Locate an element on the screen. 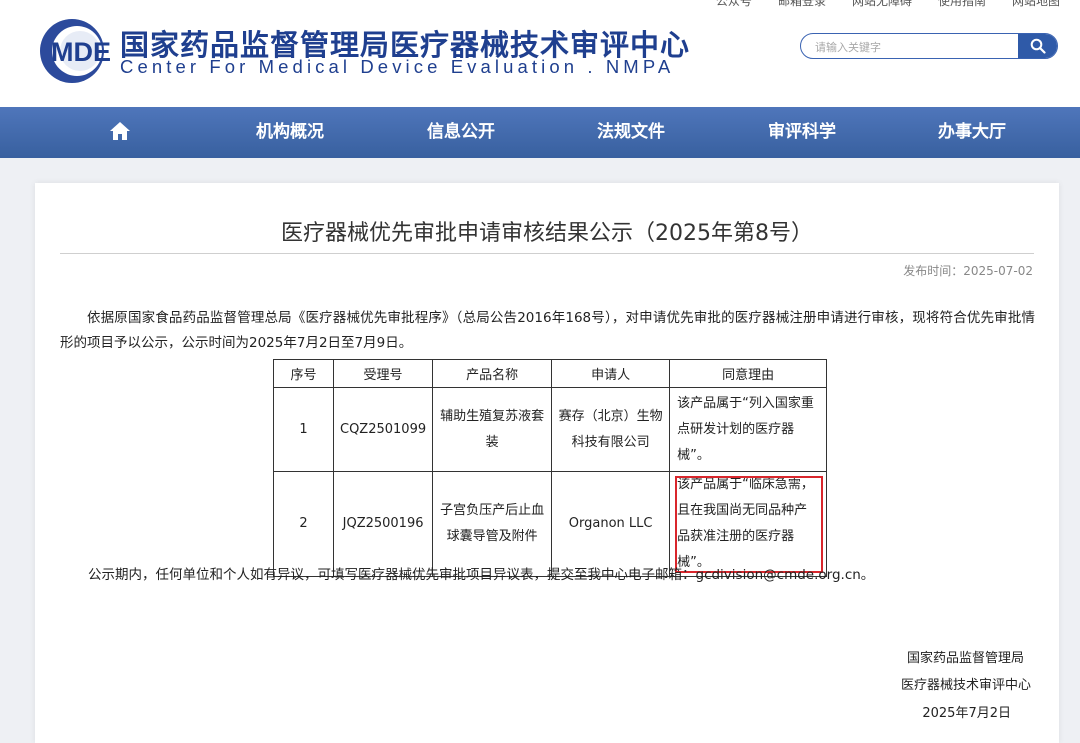  home-icon is located at coordinates (120, 130).